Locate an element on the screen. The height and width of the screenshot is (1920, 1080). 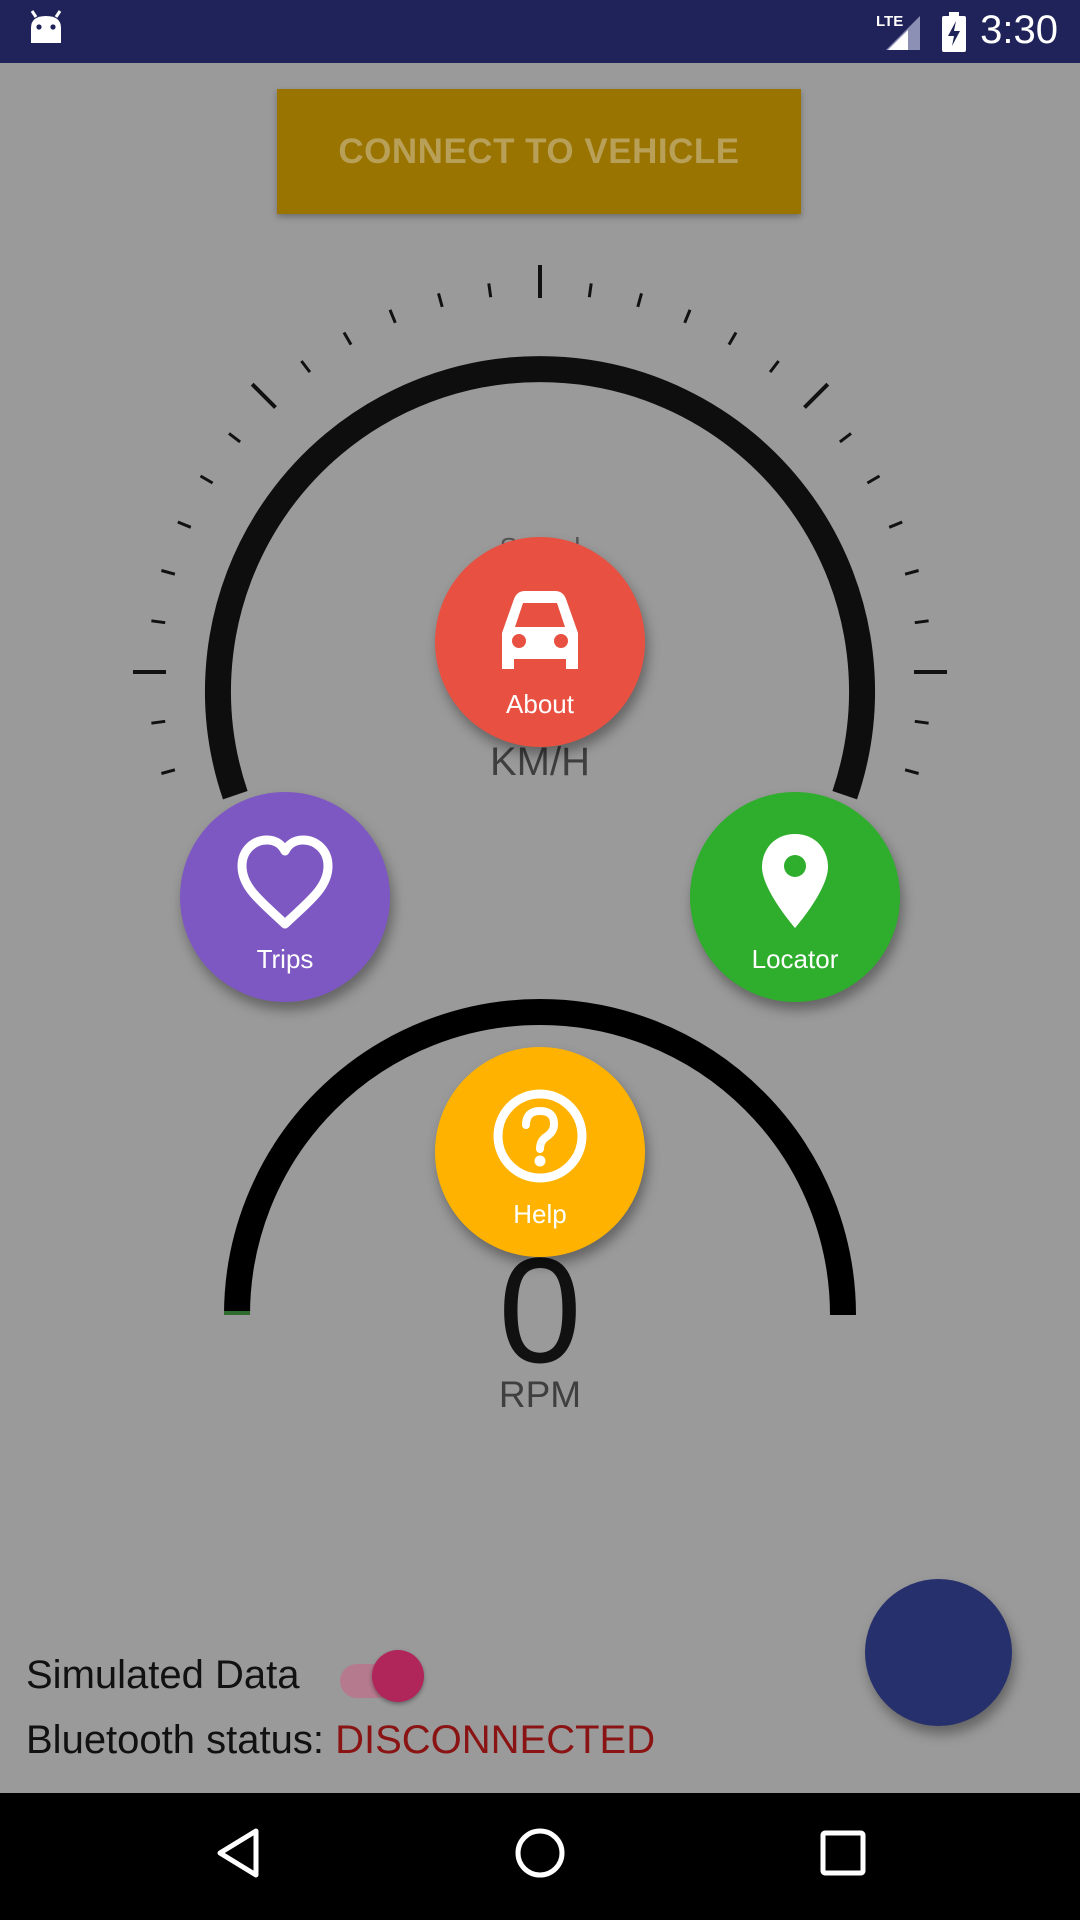
help-circle-icon is located at coordinates (540, 1136).